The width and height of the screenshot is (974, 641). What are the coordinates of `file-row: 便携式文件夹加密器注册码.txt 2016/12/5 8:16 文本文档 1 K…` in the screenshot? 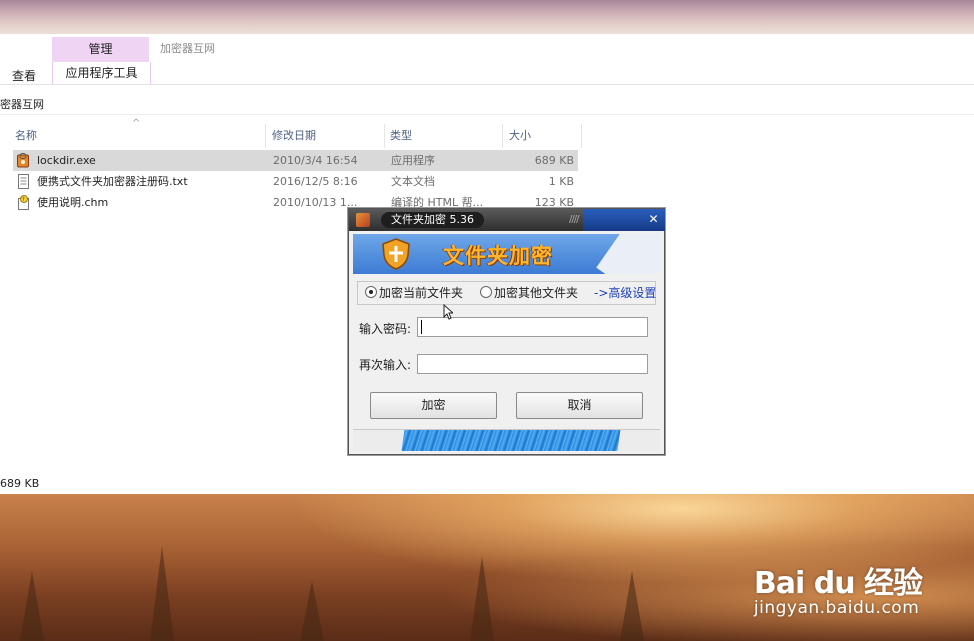 It's located at (295, 181).